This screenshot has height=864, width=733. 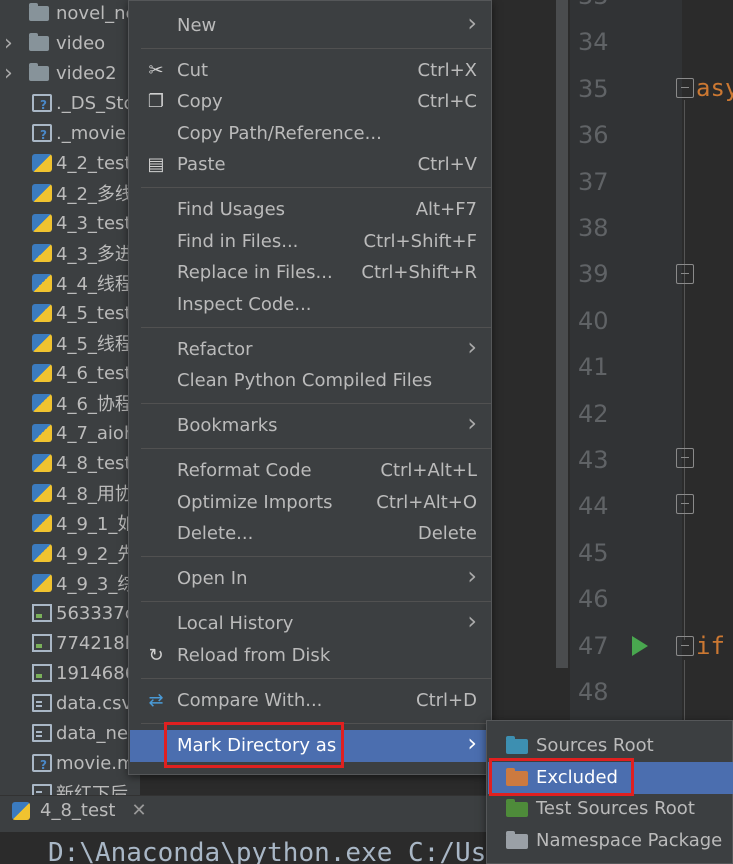 I want to click on menu-item-label: Reload from Disk, so click(x=254, y=655).